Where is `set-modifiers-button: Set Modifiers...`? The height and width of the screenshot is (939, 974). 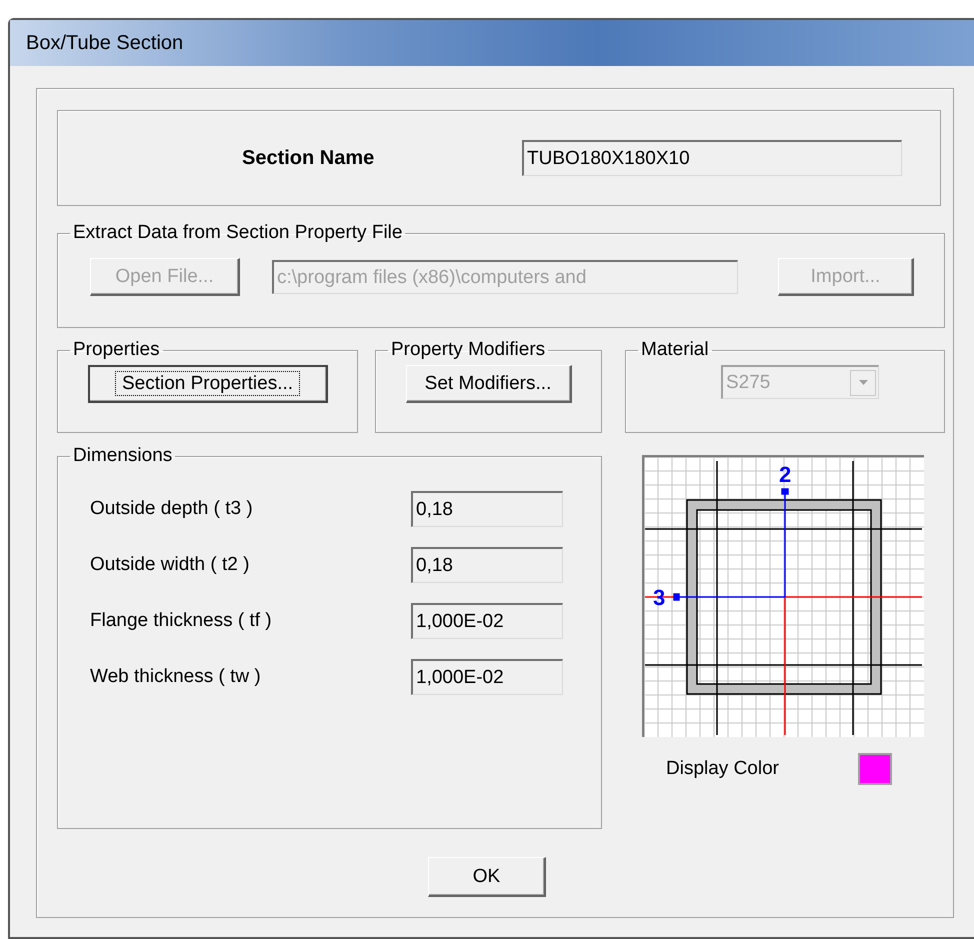
set-modifiers-button: Set Modifiers... is located at coordinates (489, 384).